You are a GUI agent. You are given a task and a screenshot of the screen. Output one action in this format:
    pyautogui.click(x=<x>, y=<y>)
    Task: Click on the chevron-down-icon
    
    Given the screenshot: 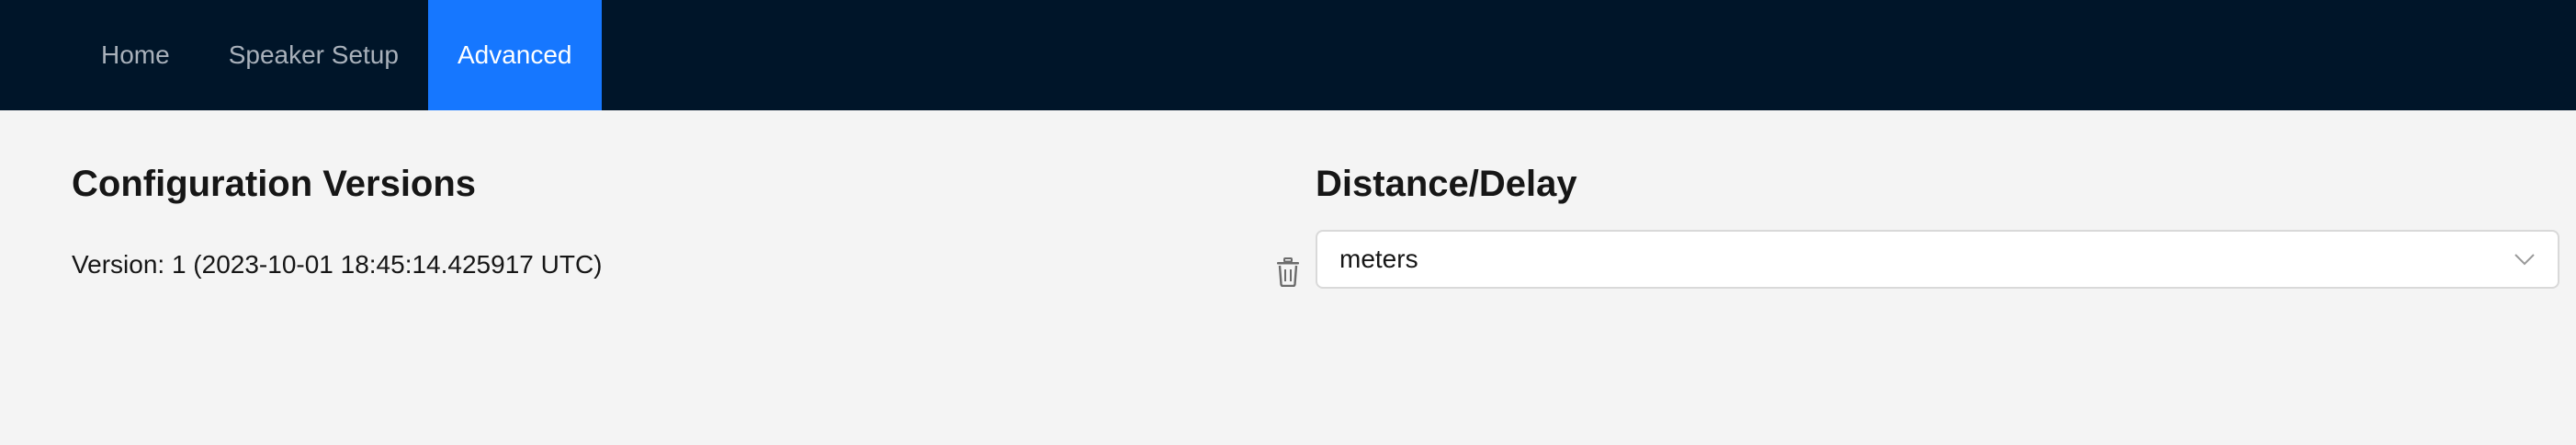 What is the action you would take?
    pyautogui.click(x=2524, y=260)
    